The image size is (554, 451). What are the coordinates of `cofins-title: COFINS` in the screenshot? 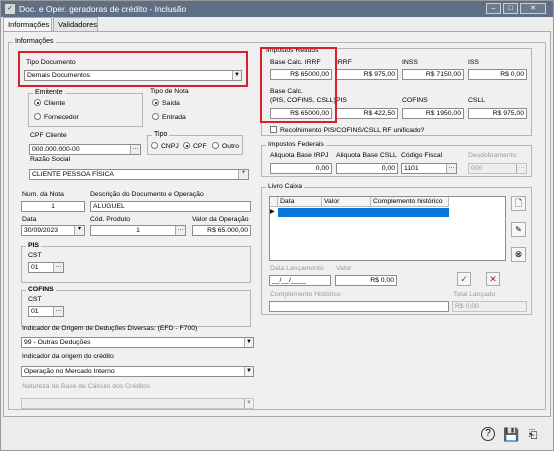 It's located at (41, 289).